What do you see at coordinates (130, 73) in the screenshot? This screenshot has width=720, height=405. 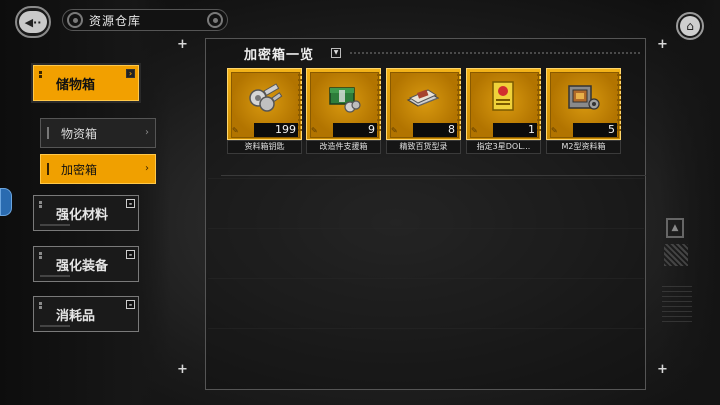 I see `expand-icon: ›` at bounding box center [130, 73].